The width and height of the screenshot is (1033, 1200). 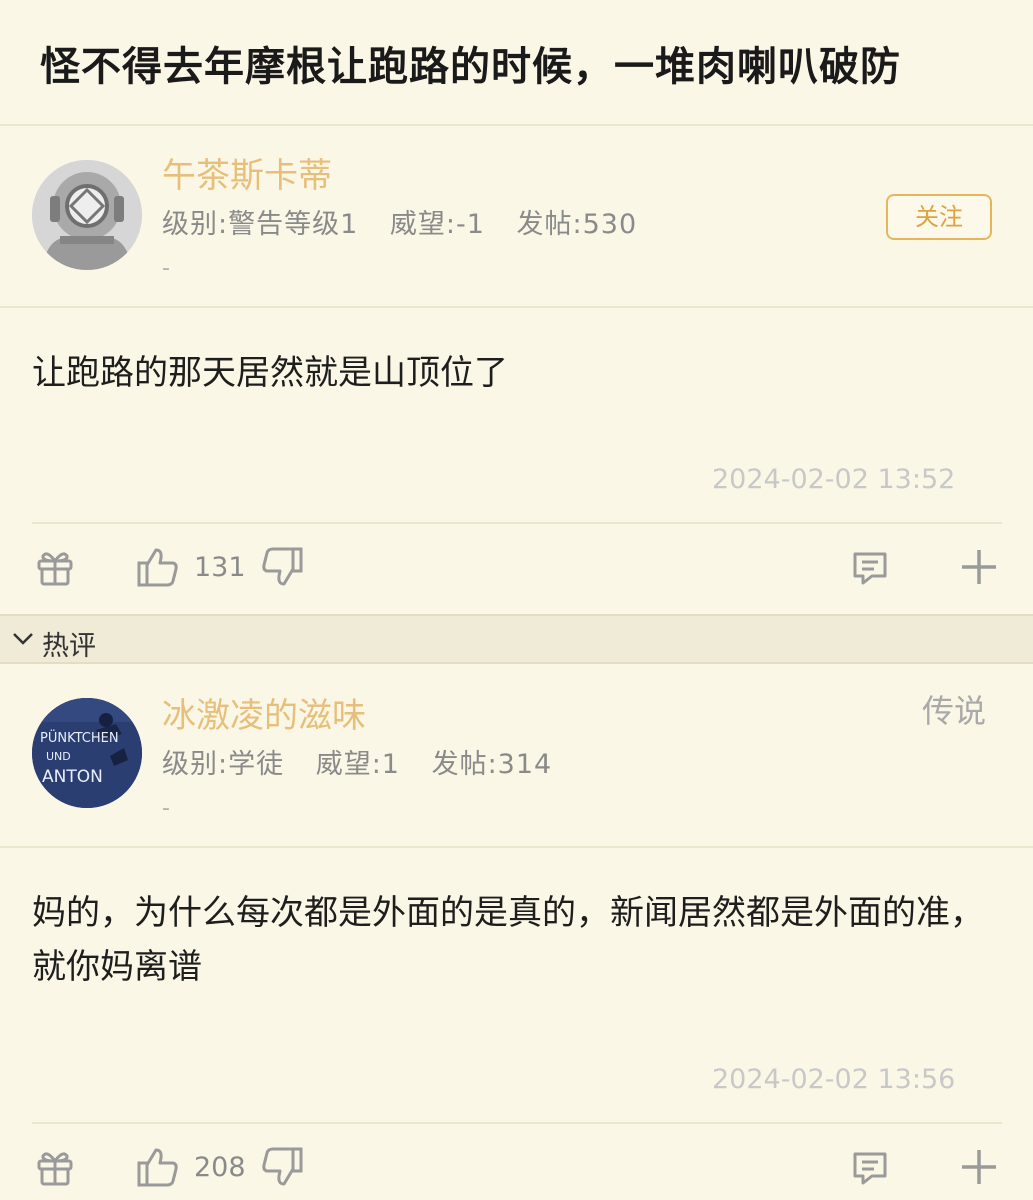 I want to click on diving-helmet-avatar, so click(x=87, y=215).